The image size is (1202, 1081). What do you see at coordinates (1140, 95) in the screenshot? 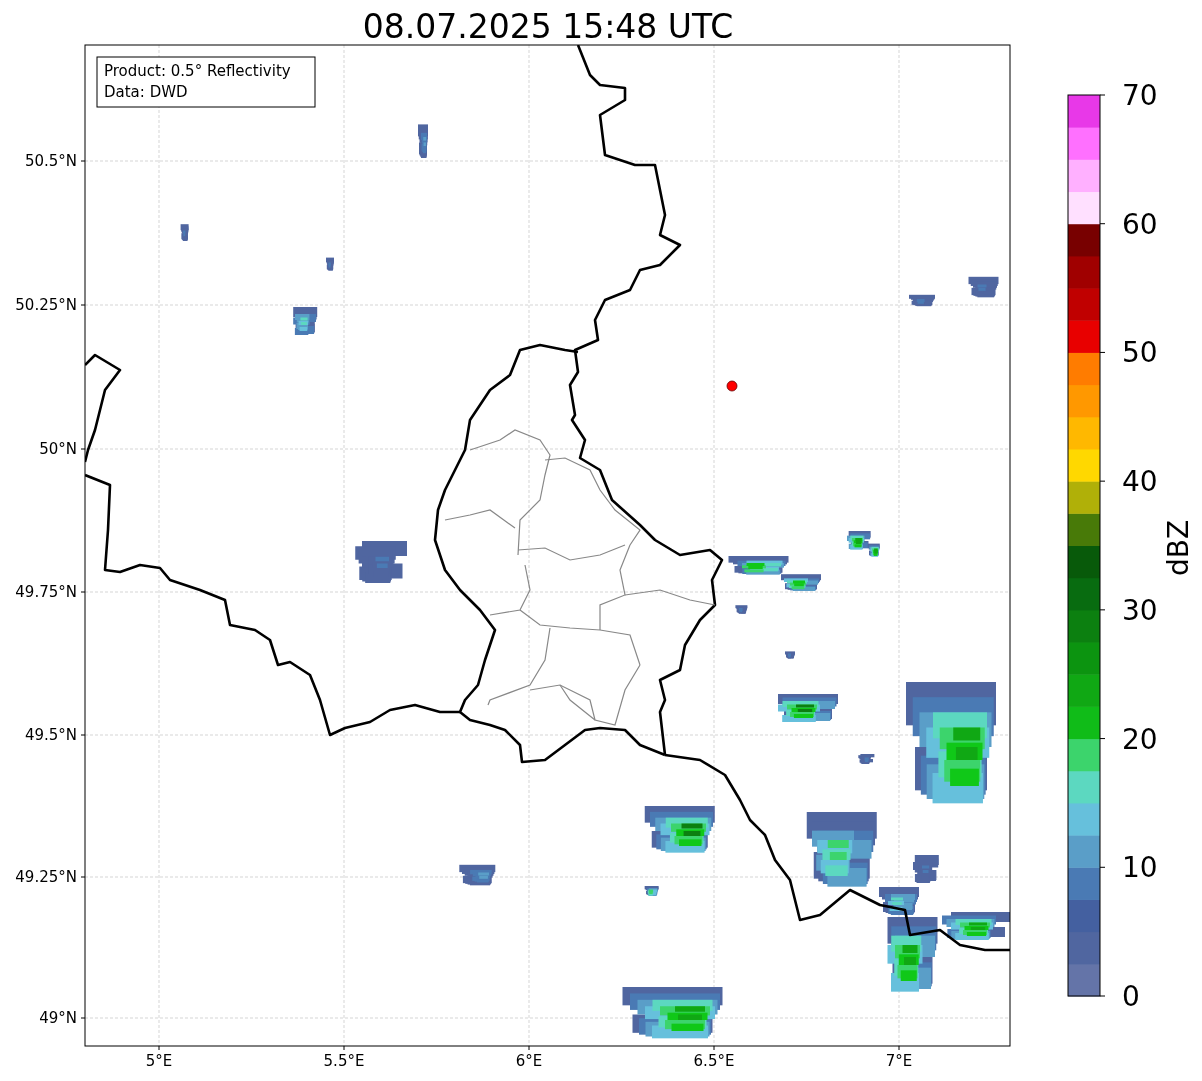
I see `colorbar-tick-label: 70` at bounding box center [1140, 95].